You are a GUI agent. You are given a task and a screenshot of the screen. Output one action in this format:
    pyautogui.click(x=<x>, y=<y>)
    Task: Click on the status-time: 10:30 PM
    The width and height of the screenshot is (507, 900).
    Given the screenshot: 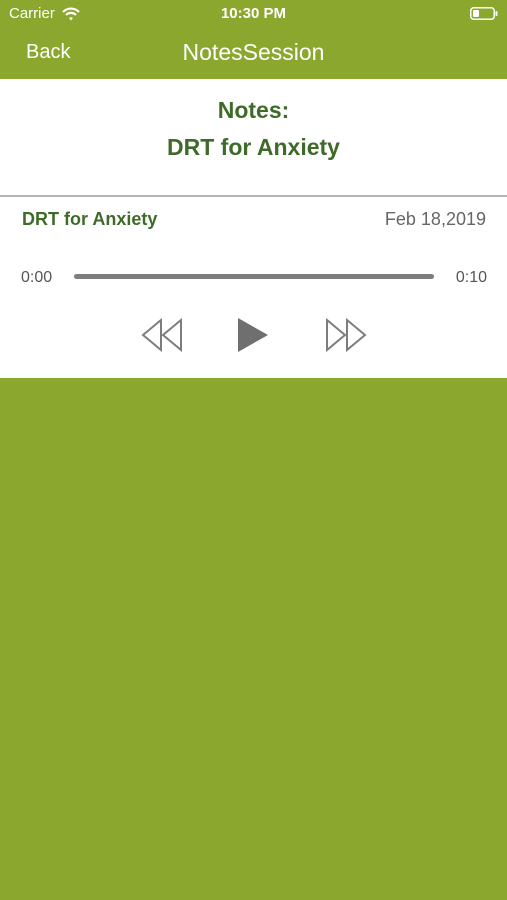 What is the action you would take?
    pyautogui.click(x=253, y=13)
    